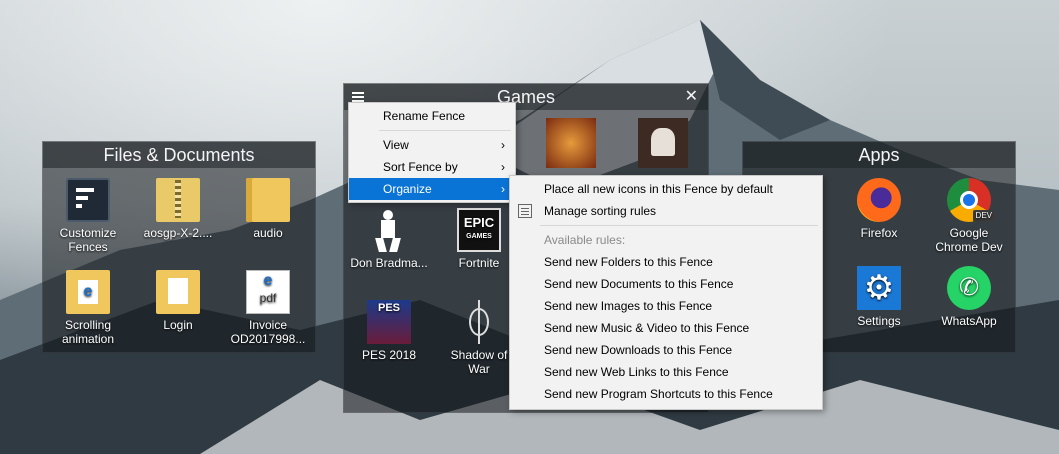 The width and height of the screenshot is (1059, 454). What do you see at coordinates (88, 332) in the screenshot?
I see `icon-label: Scrolling animation` at bounding box center [88, 332].